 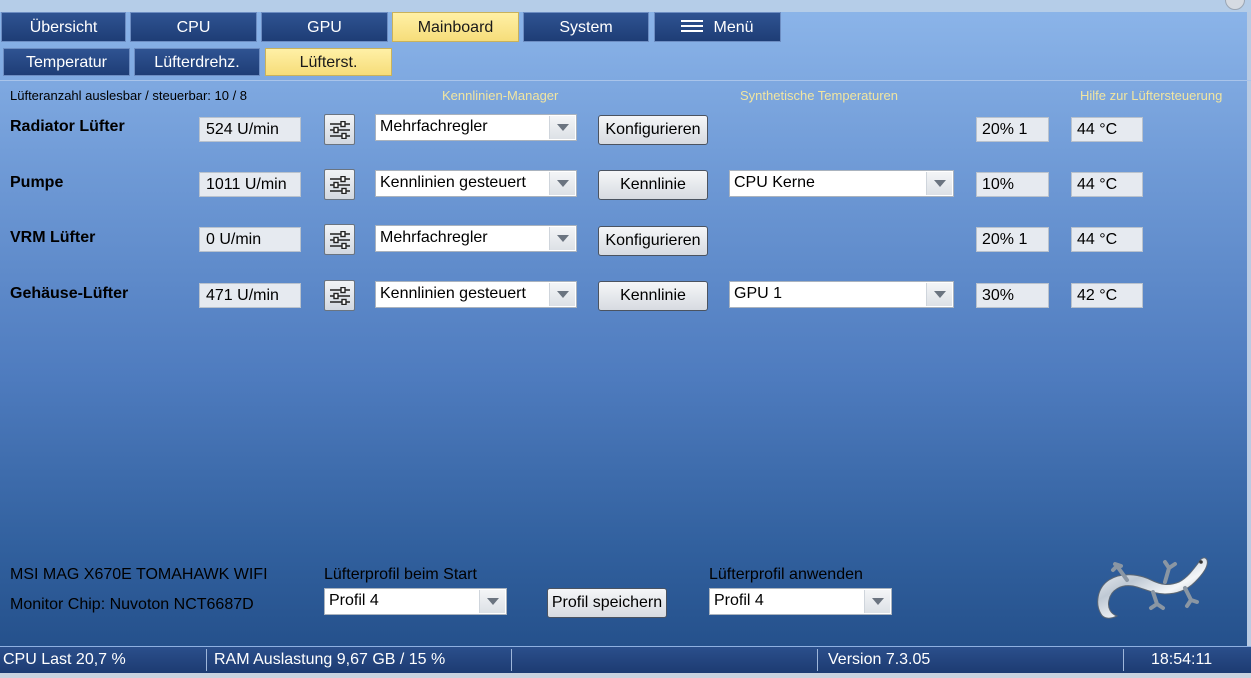 I want to click on fan-name: VRM Lüfter, so click(x=53, y=237).